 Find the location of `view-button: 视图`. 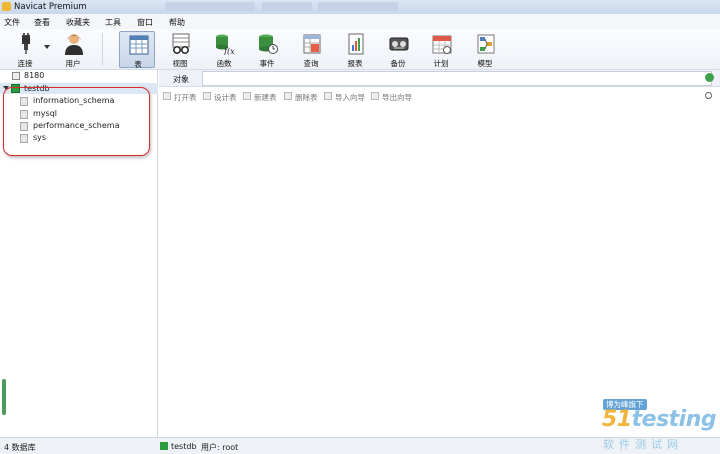

view-button: 视图 is located at coordinates (180, 49).